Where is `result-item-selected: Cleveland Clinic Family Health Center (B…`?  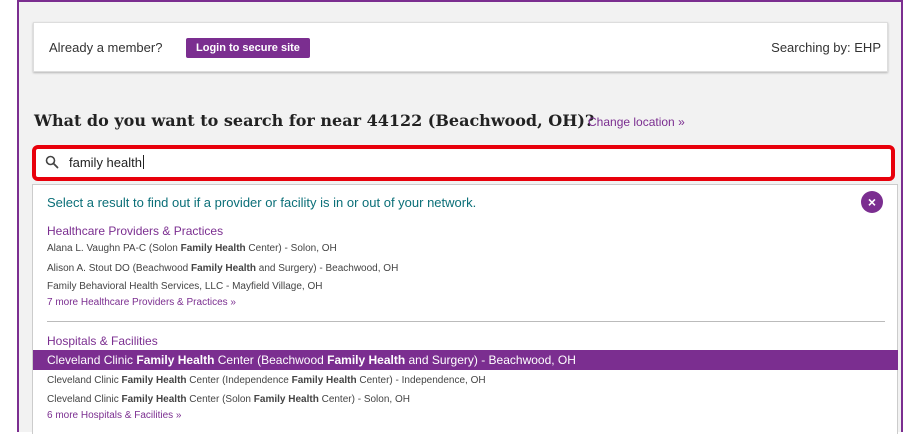
result-item-selected: Cleveland Clinic Family Health Center (B… is located at coordinates (465, 360).